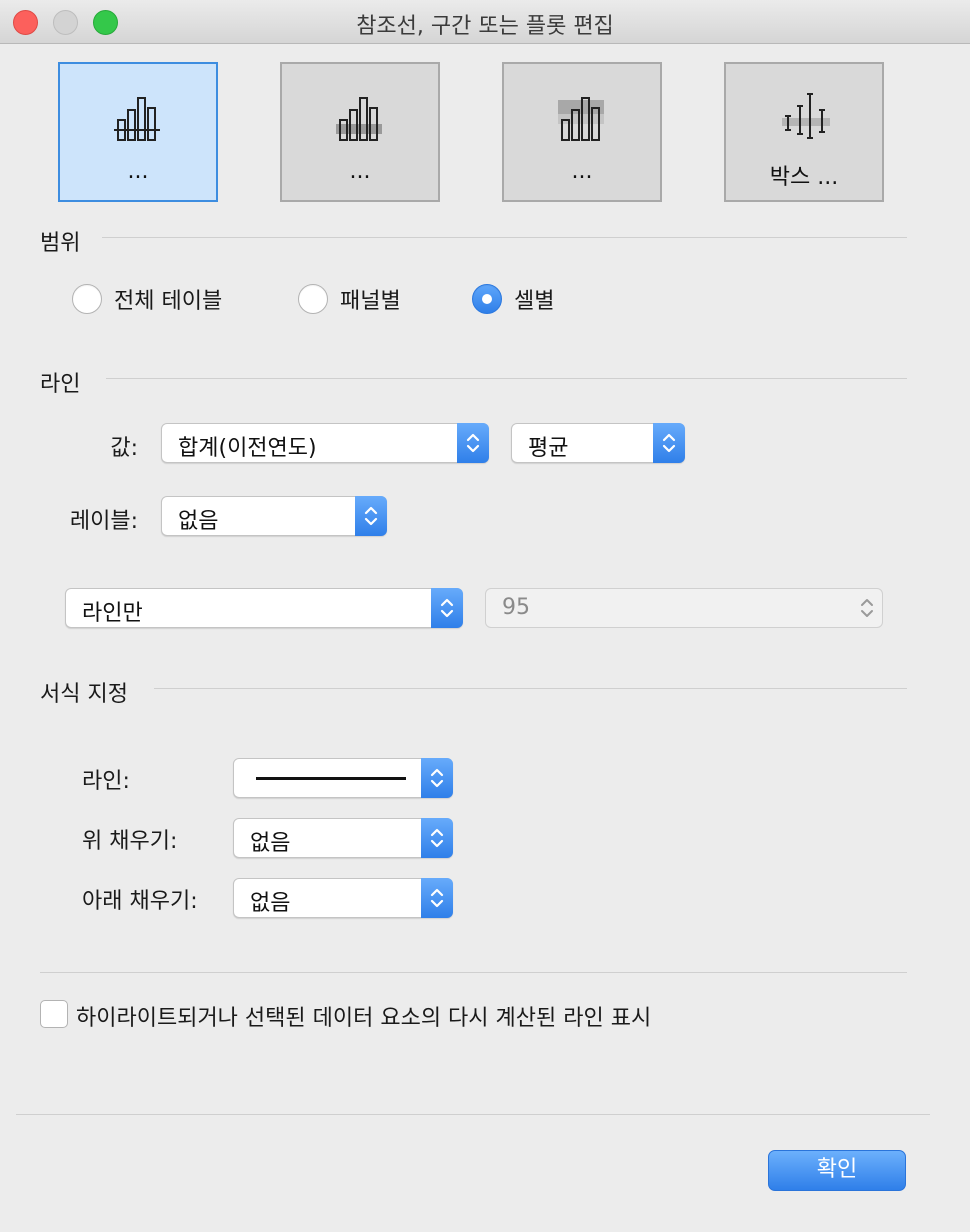  Describe the element at coordinates (264, 608) in the screenshot. I see `display-mode-popup: 라인만` at that location.